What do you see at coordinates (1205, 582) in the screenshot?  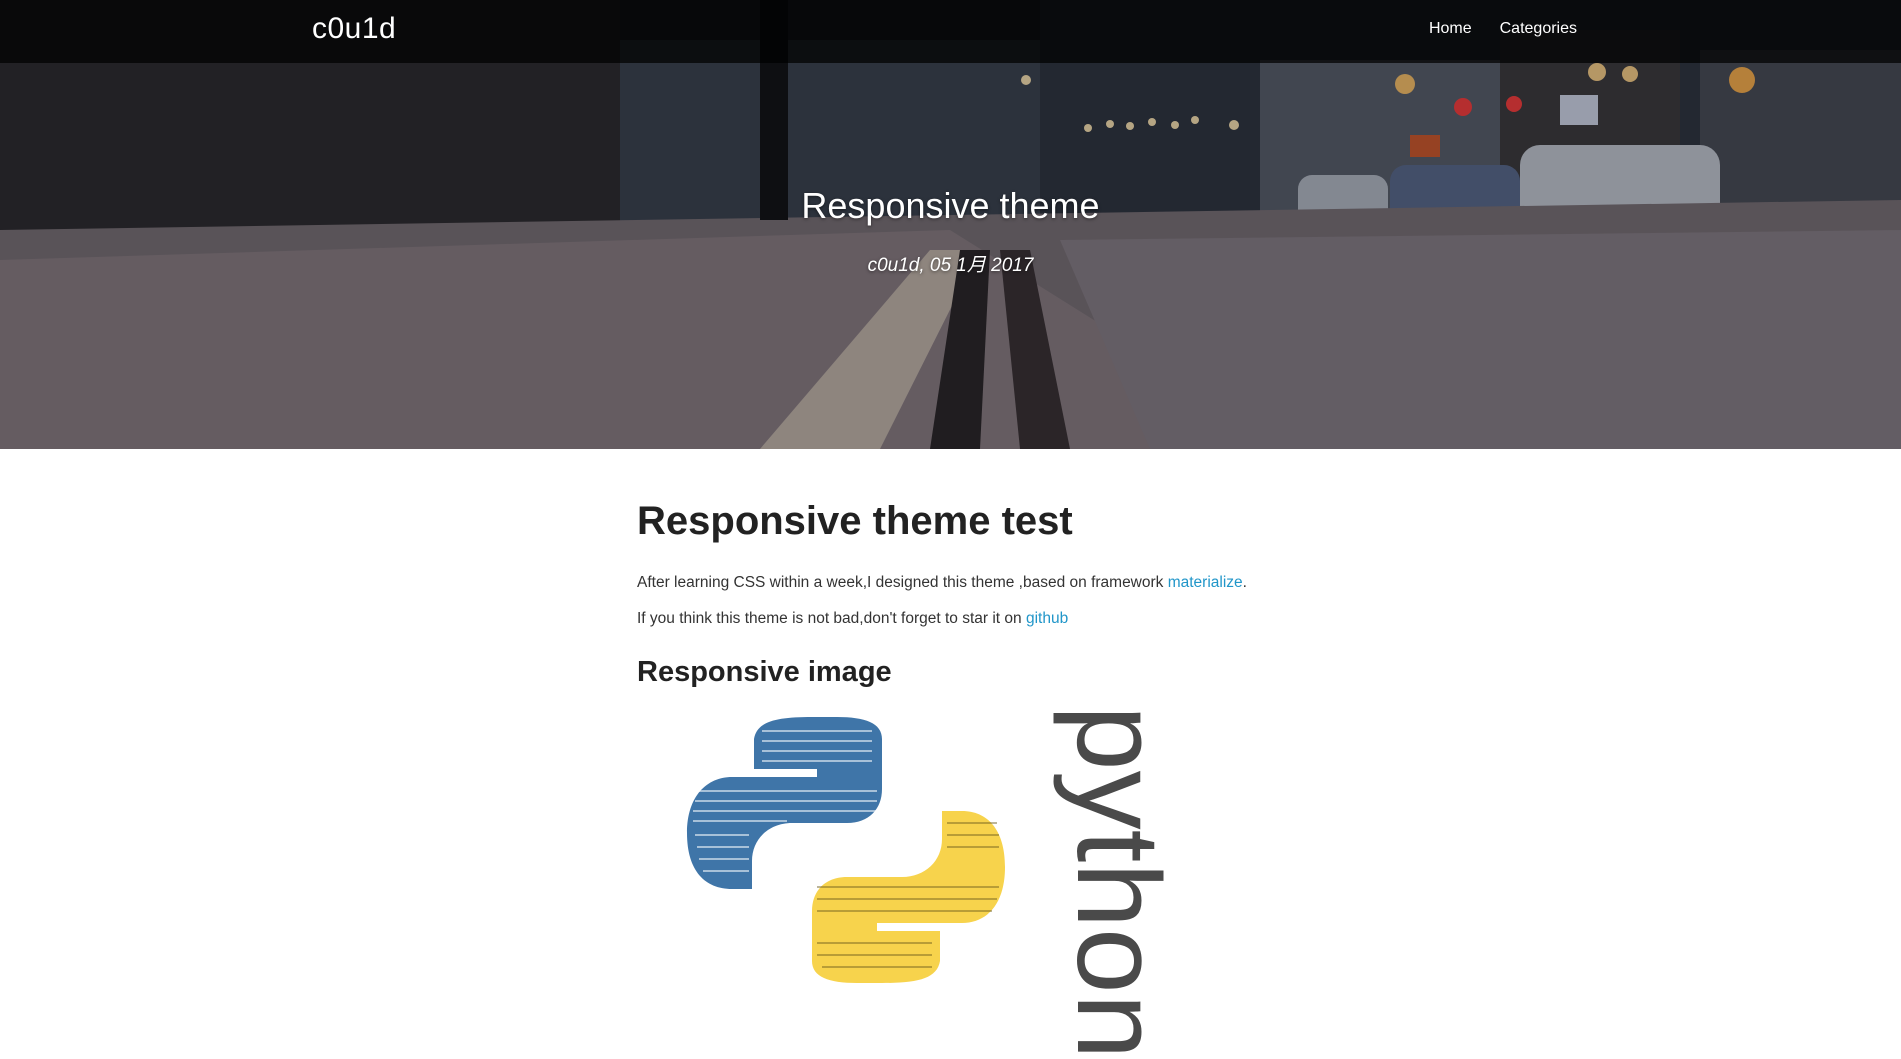 I see `materialize-link: materialize` at bounding box center [1205, 582].